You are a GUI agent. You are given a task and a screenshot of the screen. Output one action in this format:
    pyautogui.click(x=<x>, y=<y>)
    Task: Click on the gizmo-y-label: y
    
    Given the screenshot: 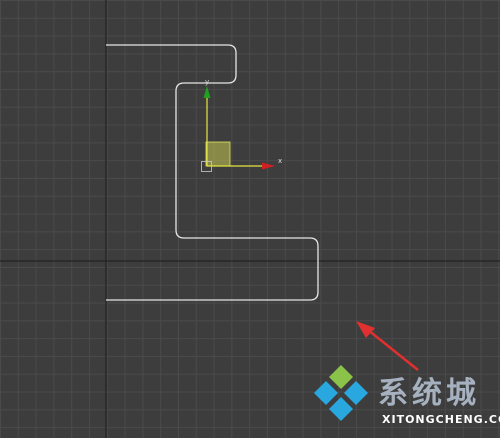 What is the action you would take?
    pyautogui.click(x=207, y=82)
    